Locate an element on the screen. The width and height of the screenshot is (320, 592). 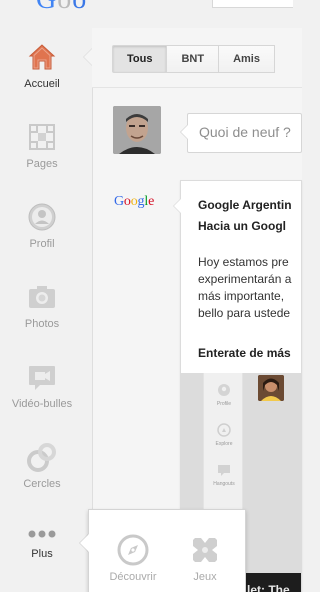
more-item-games-label: Jeux is located at coordinates (205, 577).